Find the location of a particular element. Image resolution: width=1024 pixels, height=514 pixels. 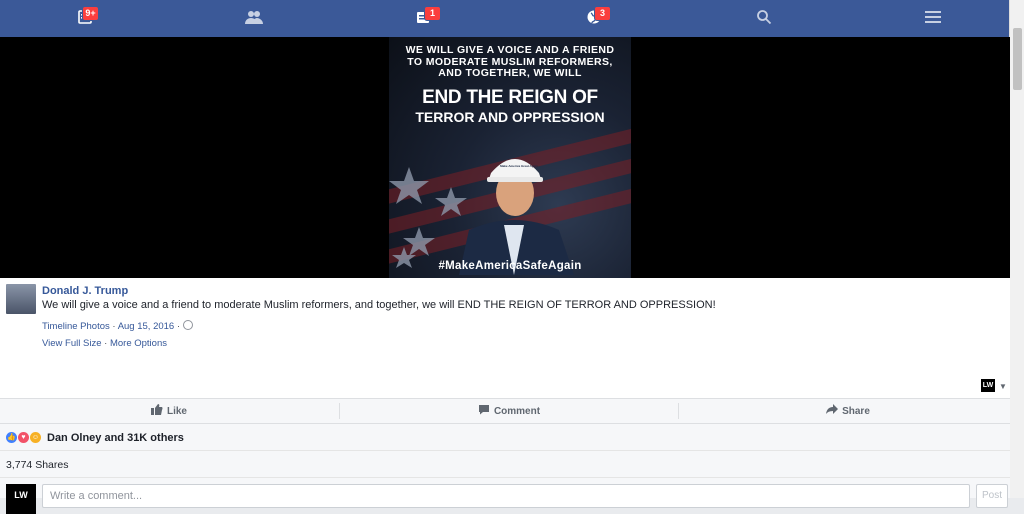

share-arrow-icon is located at coordinates (832, 411).